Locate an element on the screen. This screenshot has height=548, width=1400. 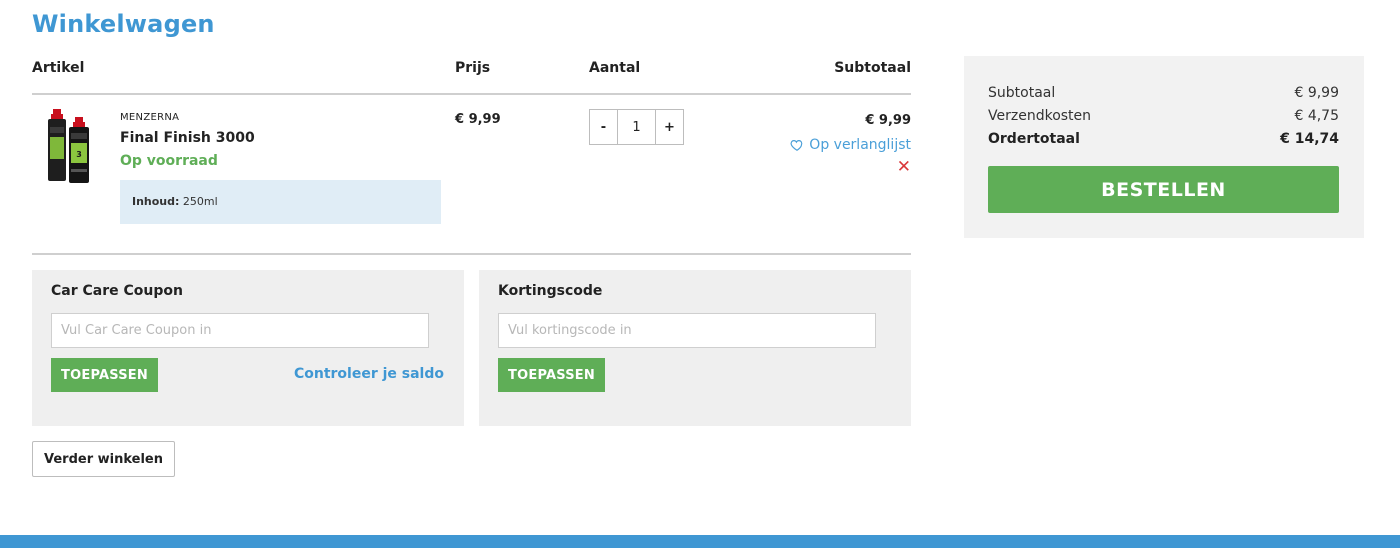
item-price: € 9,99 is located at coordinates (478, 119).